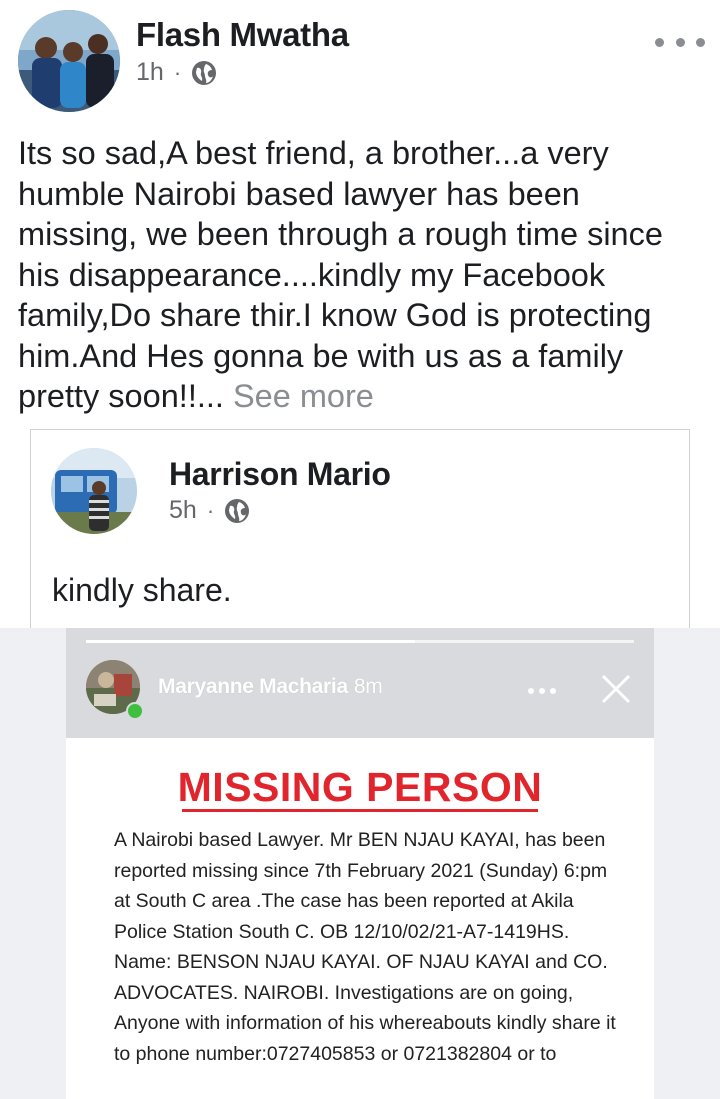  What do you see at coordinates (242, 35) in the screenshot?
I see `author-name: Flash Mwatha` at bounding box center [242, 35].